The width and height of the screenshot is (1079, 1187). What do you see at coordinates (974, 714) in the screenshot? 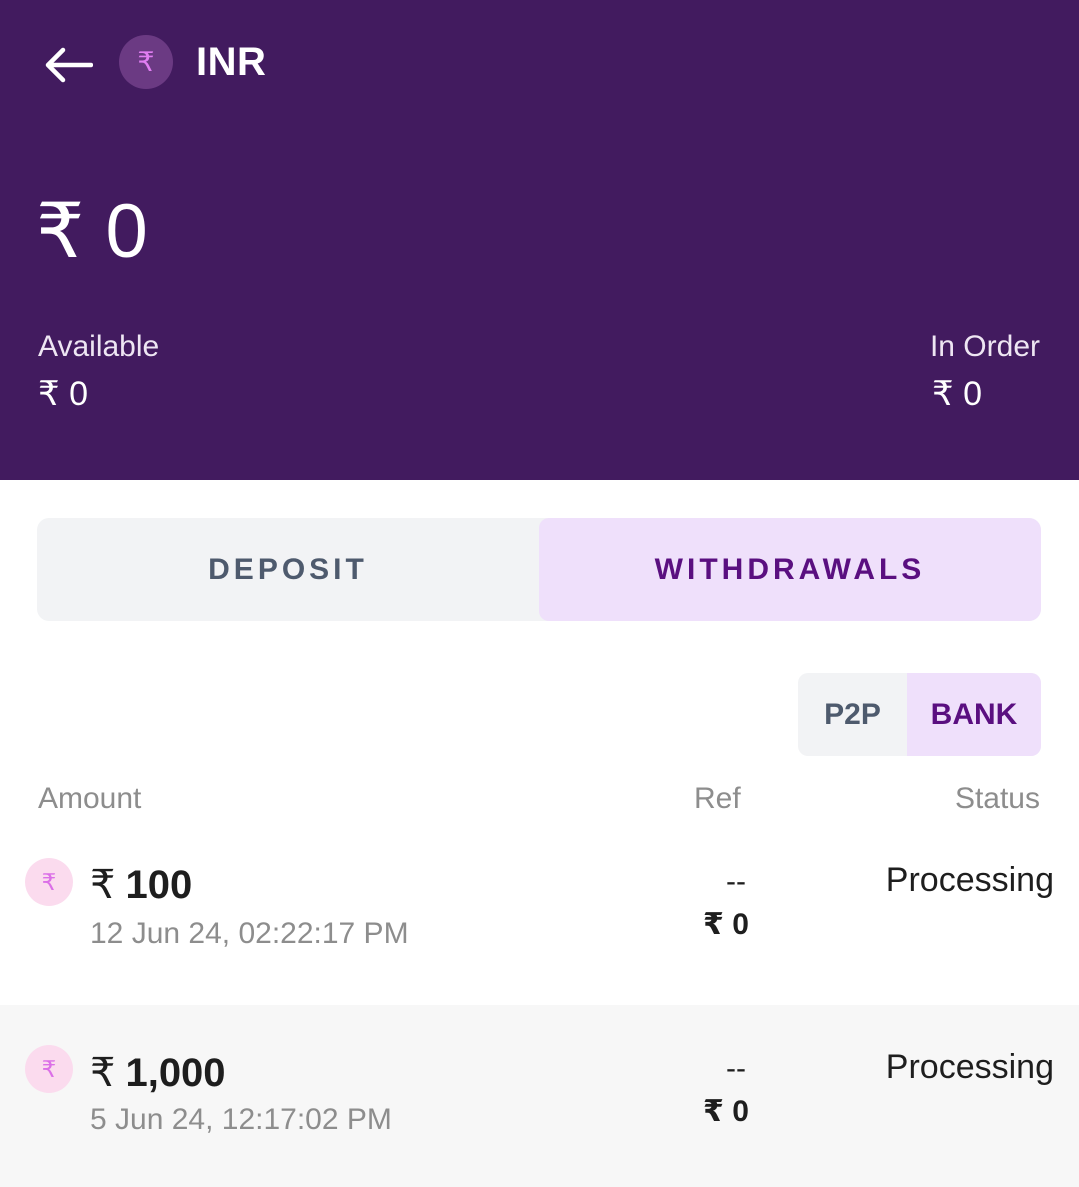
I see `subtab-bank: BANK` at bounding box center [974, 714].